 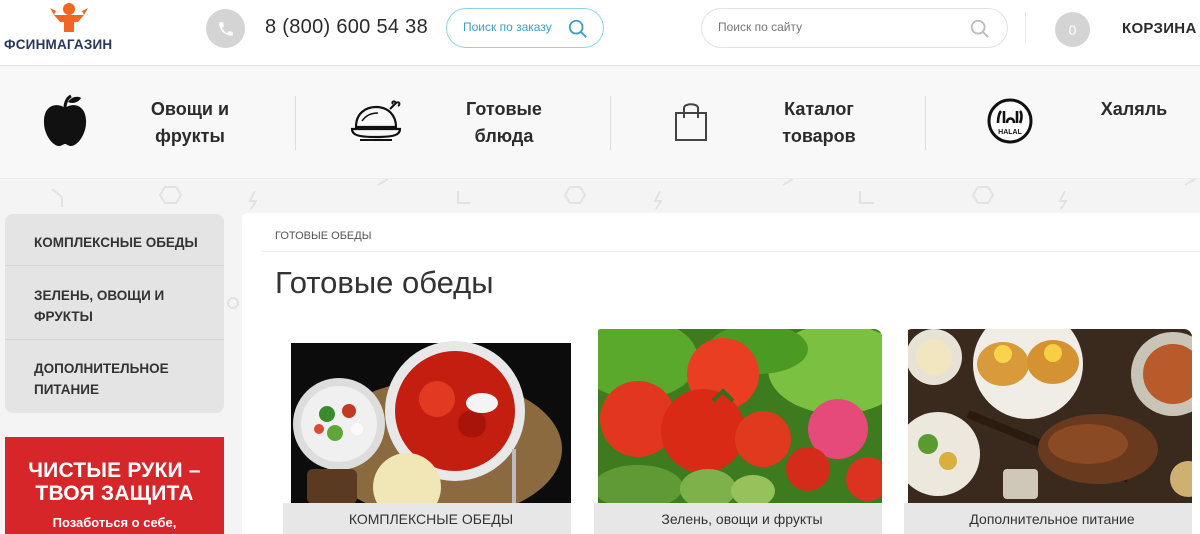 I want to click on card-image-dishes, so click(x=1050, y=416).